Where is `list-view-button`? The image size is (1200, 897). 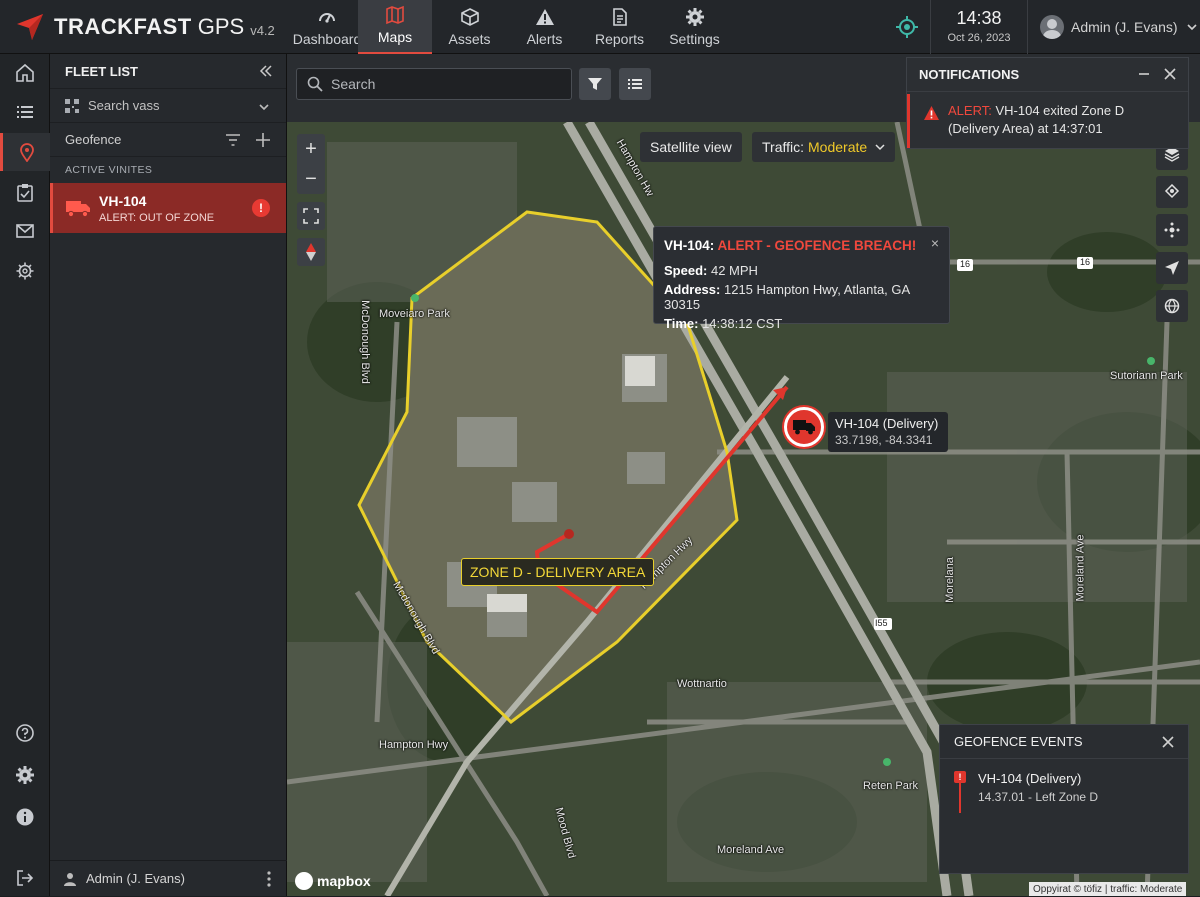 list-view-button is located at coordinates (635, 84).